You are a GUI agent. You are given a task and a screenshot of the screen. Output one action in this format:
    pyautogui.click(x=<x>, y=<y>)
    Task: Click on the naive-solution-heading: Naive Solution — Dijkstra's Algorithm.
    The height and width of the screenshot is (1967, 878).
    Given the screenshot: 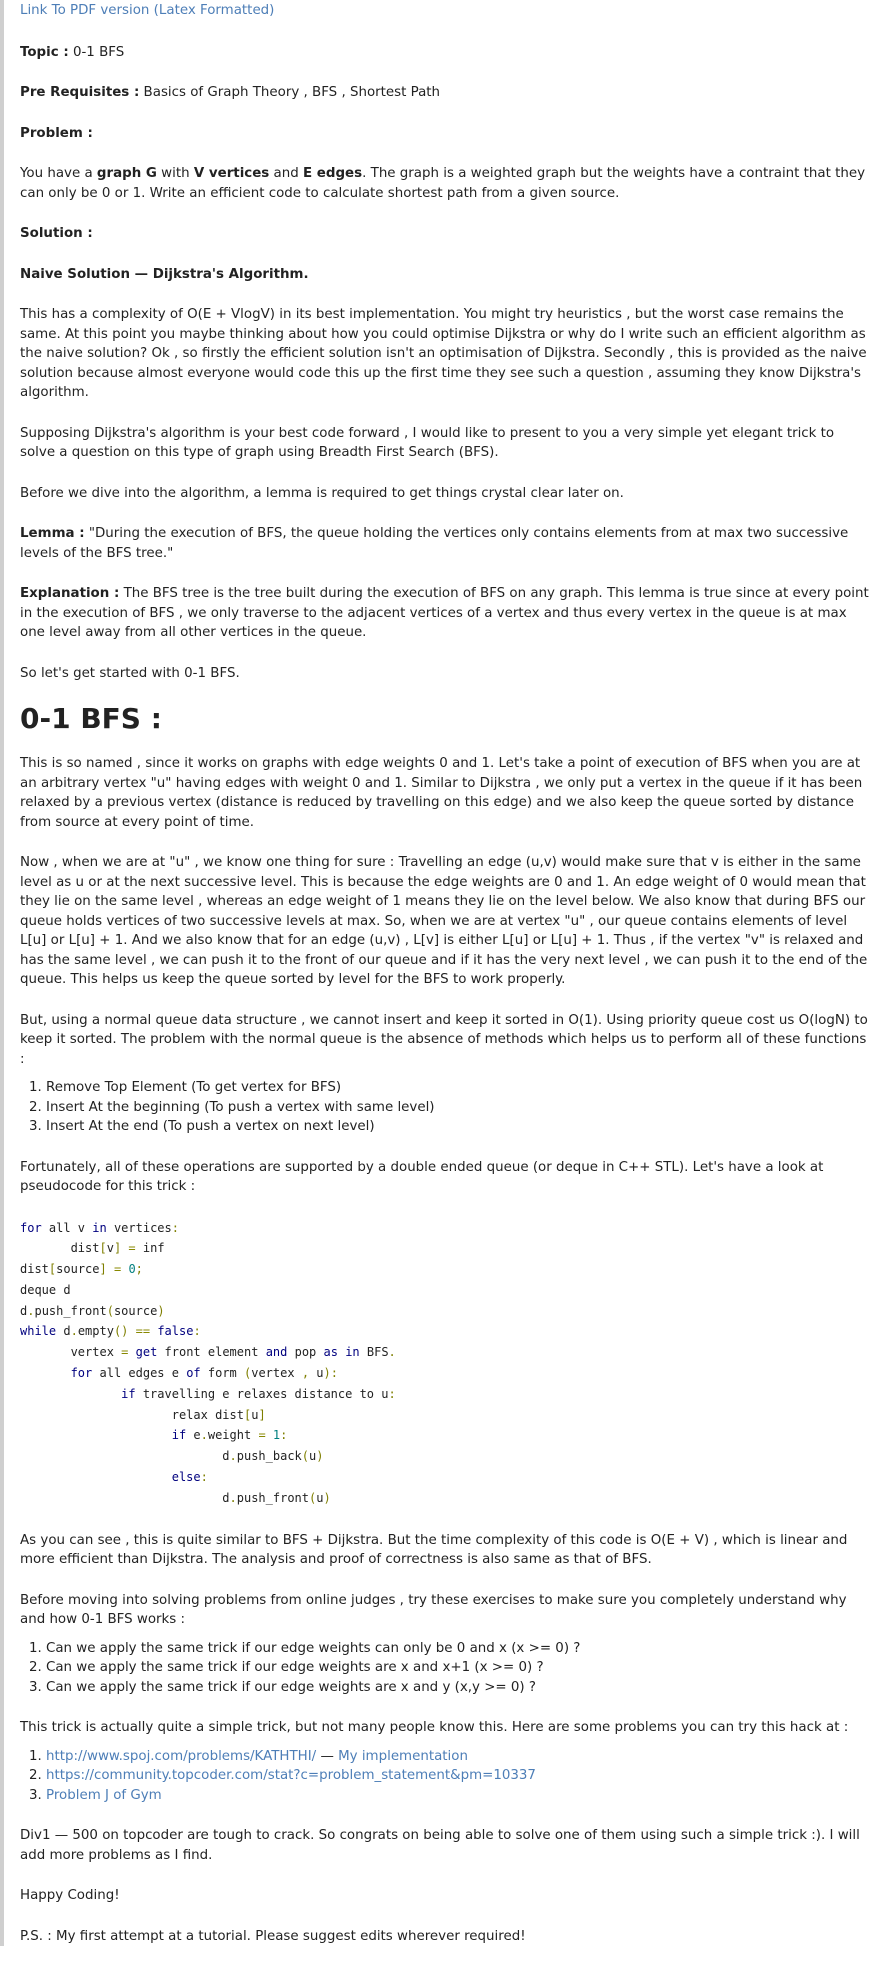 What is the action you would take?
    pyautogui.click(x=164, y=274)
    